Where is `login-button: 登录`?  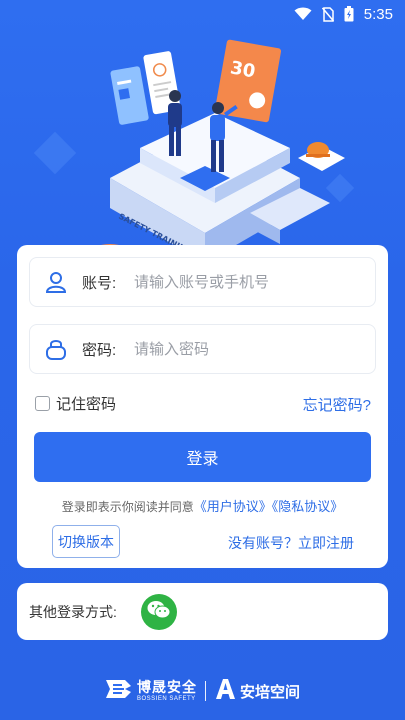 login-button: 登录 is located at coordinates (202, 457).